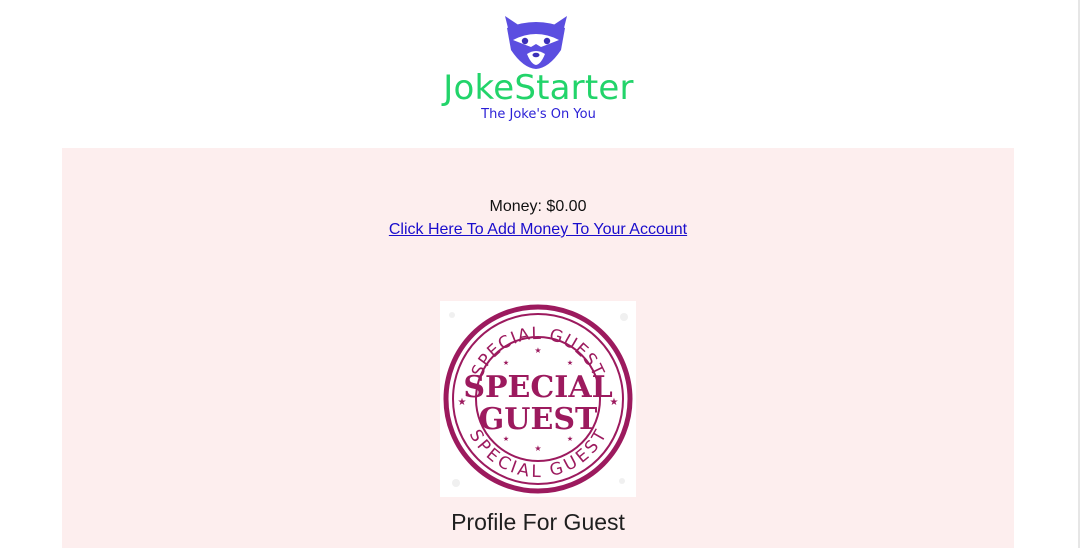 Image resolution: width=1080 pixels, height=548 pixels. Describe the element at coordinates (538, 114) in the screenshot. I see `brand-tagline: The Joke's On You` at that location.